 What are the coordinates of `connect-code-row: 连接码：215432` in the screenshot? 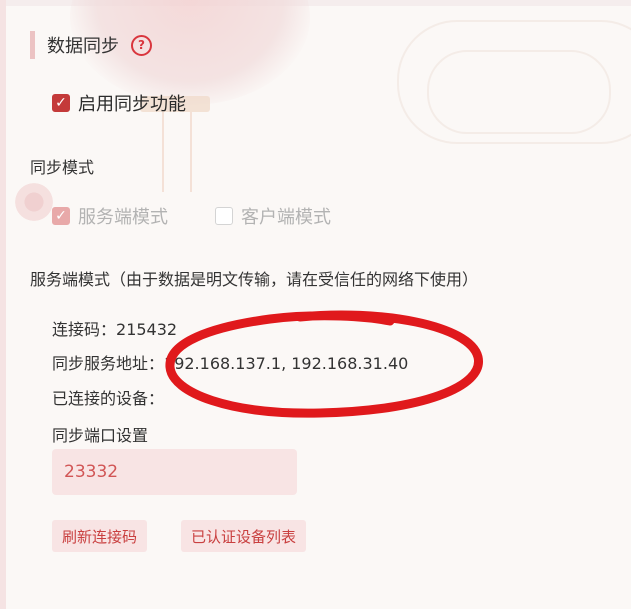 It's located at (114, 328).